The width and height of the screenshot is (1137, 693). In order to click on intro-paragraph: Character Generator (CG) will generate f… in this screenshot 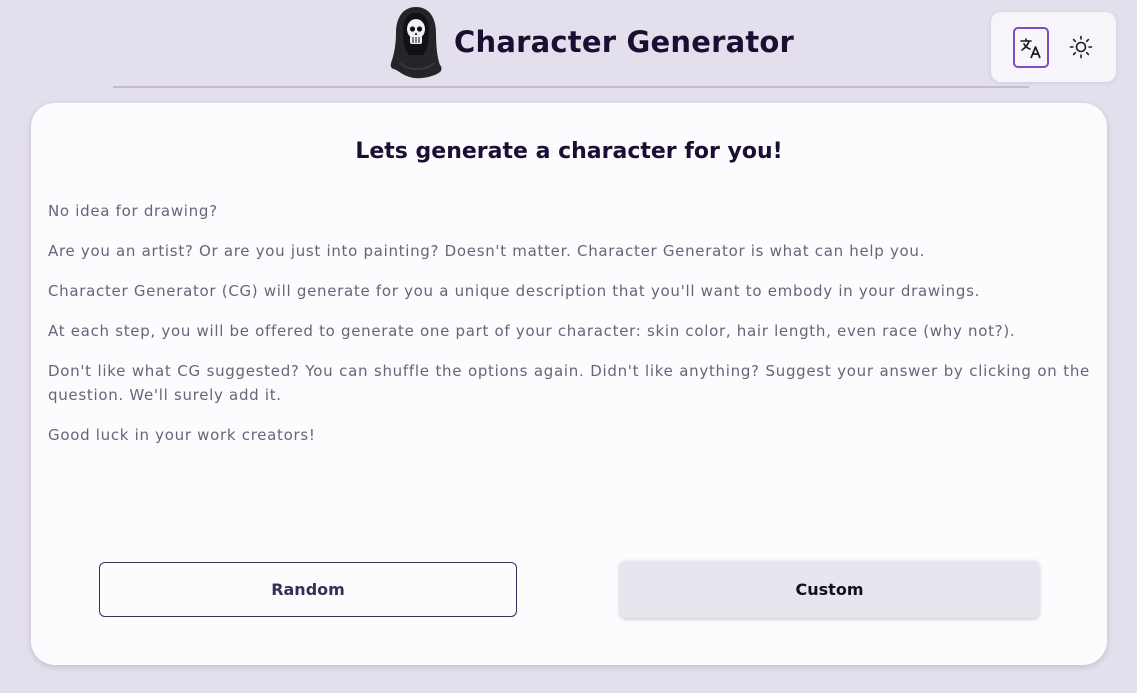, I will do `click(514, 291)`.